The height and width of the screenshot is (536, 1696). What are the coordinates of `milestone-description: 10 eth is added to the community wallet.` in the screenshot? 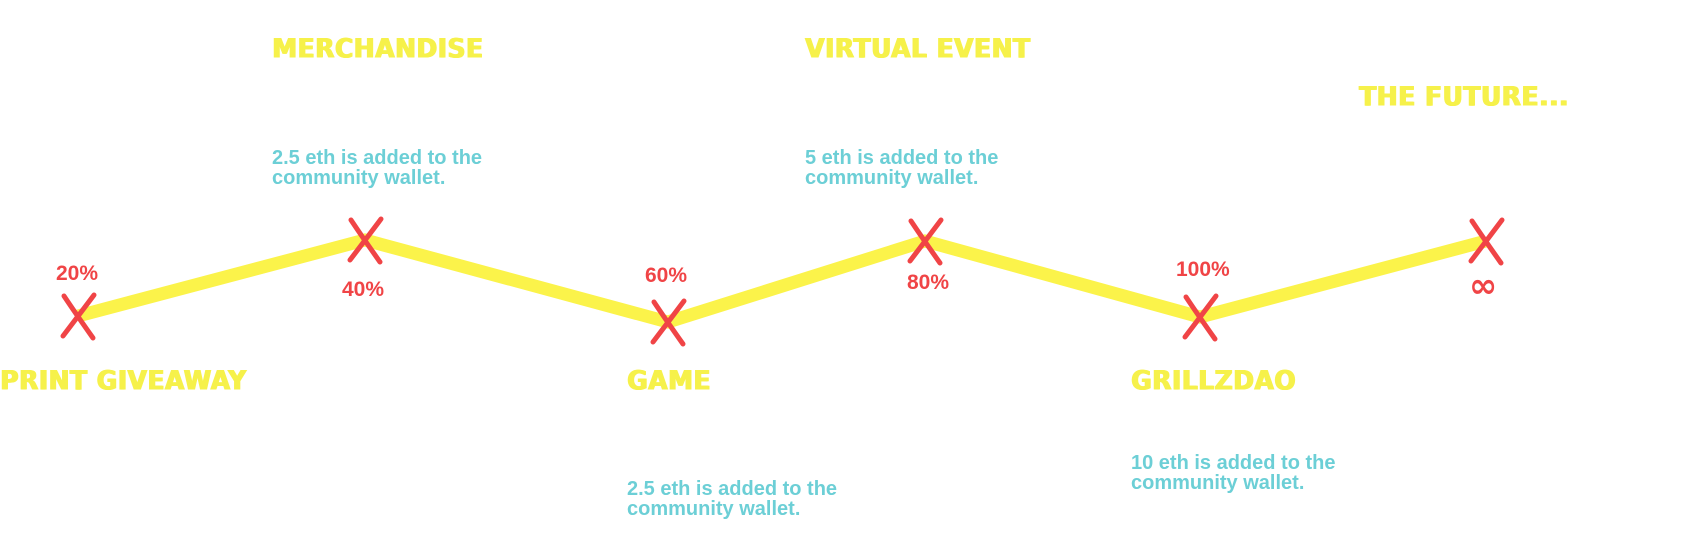 It's located at (1233, 473).